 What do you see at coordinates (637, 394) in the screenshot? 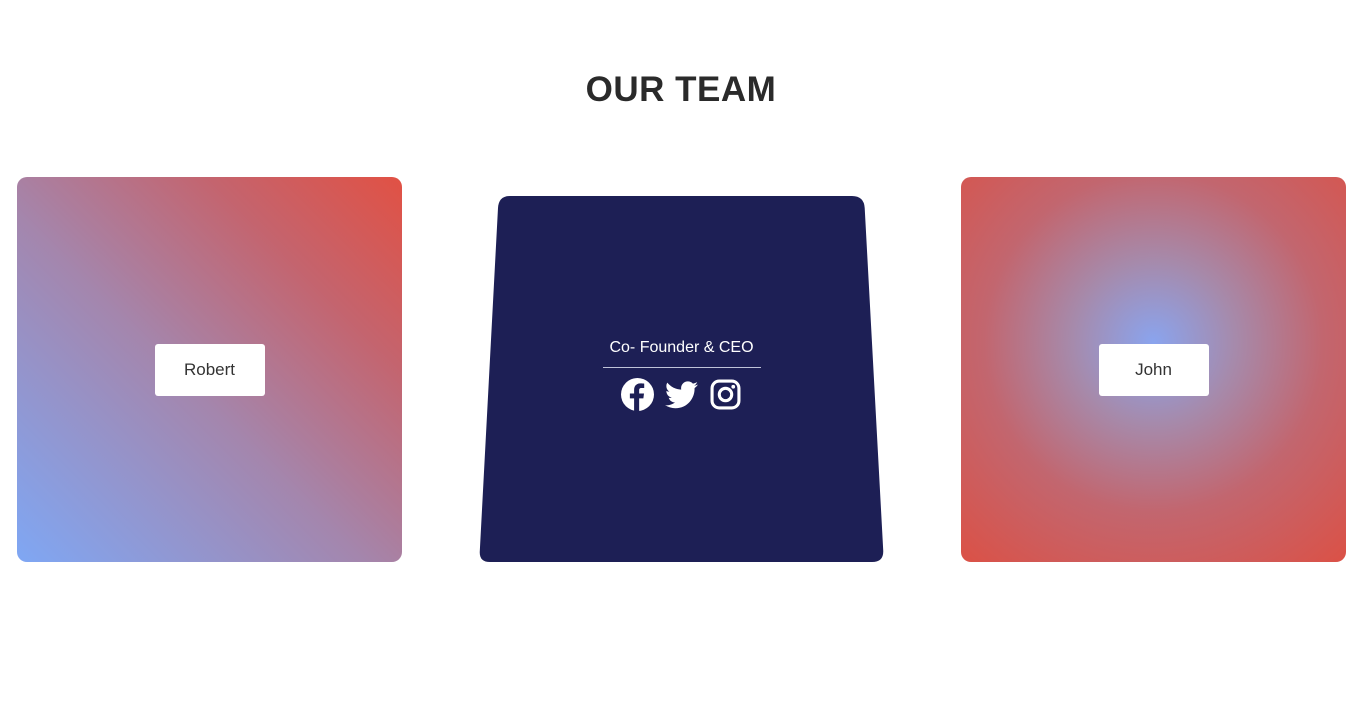
I see `facebook-icon` at bounding box center [637, 394].